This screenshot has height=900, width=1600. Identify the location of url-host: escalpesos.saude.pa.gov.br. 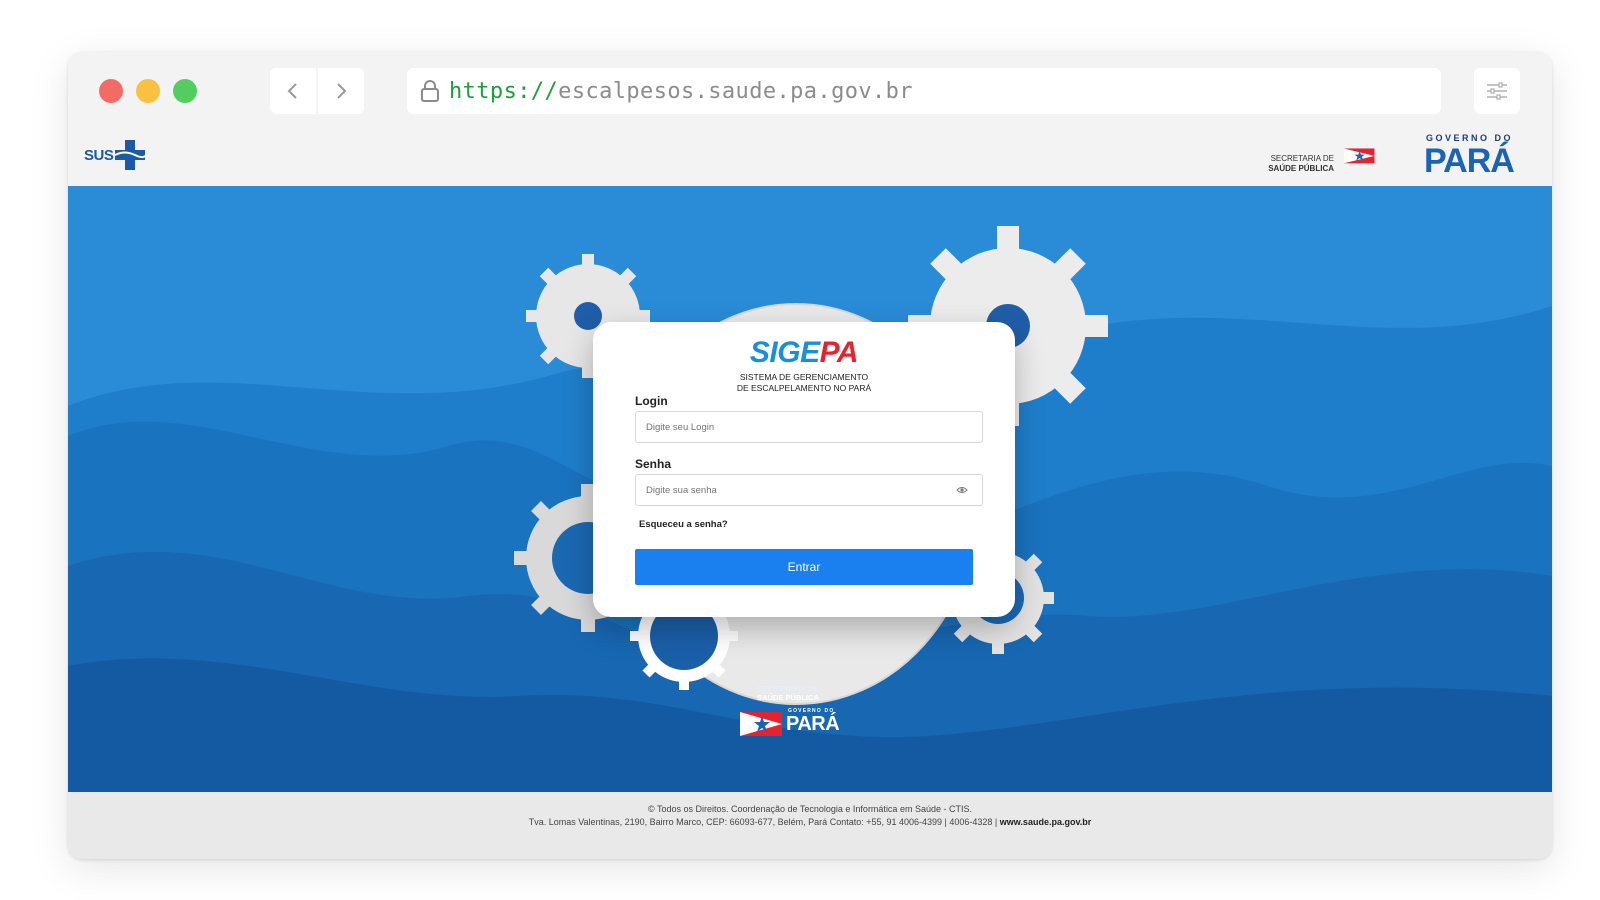
(735, 91).